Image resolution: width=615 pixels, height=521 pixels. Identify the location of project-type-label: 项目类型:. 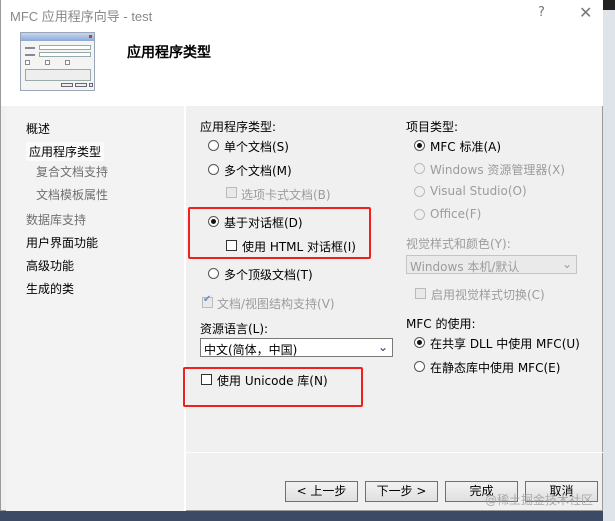
(432, 127).